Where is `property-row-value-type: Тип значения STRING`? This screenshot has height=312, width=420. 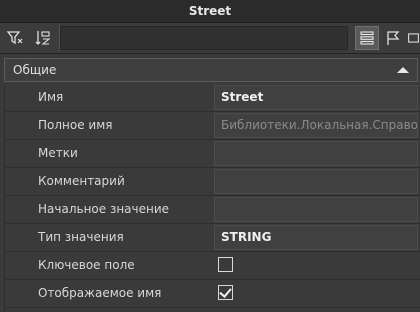 property-row-value-type: Тип значения STRING is located at coordinates (212, 238).